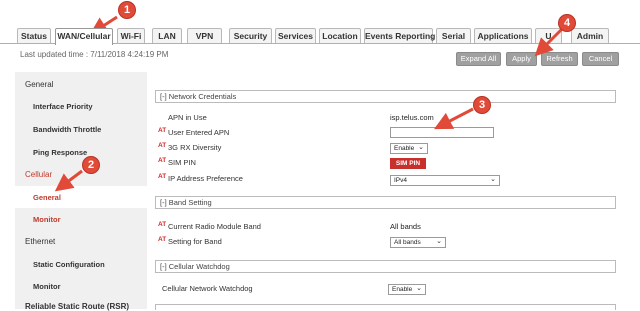 The width and height of the screenshot is (640, 311). What do you see at coordinates (590, 36) in the screenshot?
I see `tab-admin: Admin` at bounding box center [590, 36].